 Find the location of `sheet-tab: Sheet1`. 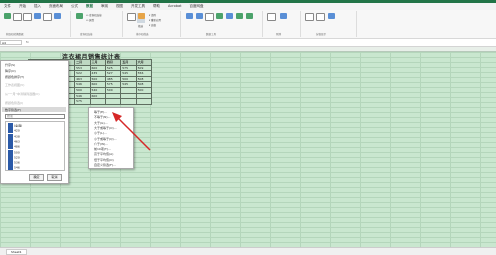

sheet-tab: Sheet1 is located at coordinates (16, 252).